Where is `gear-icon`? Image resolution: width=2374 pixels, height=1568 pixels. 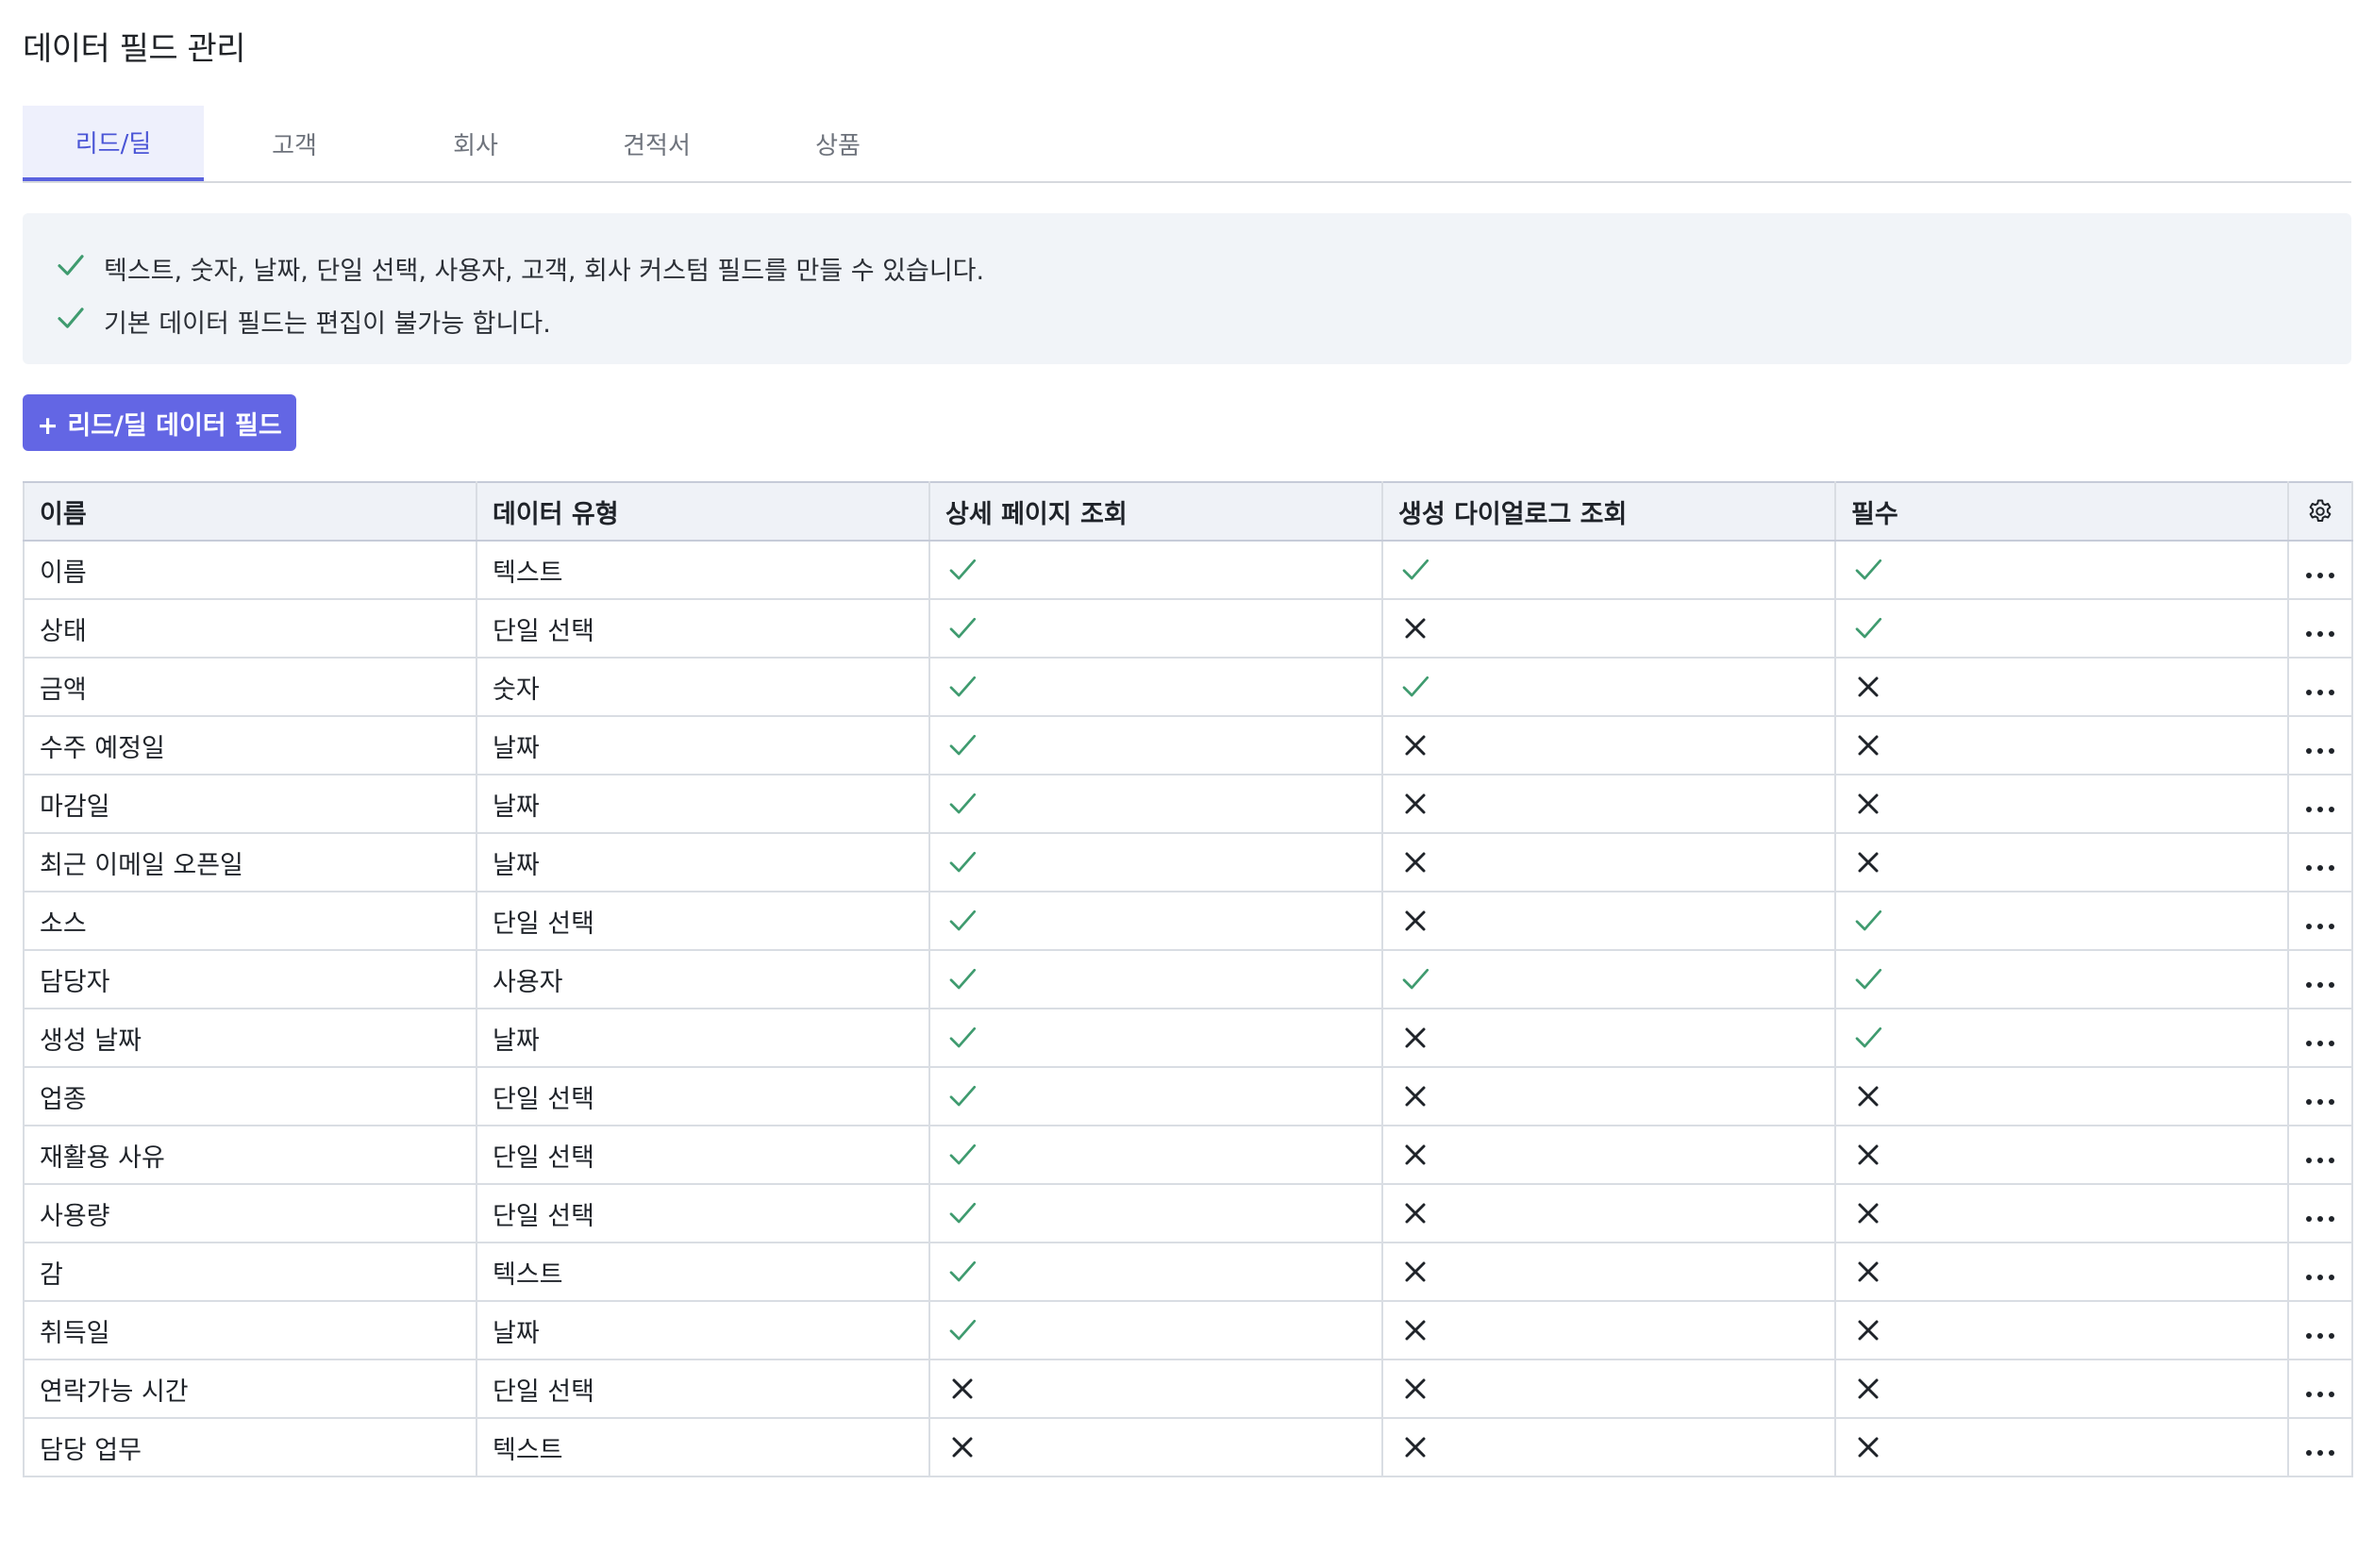 gear-icon is located at coordinates (2320, 511).